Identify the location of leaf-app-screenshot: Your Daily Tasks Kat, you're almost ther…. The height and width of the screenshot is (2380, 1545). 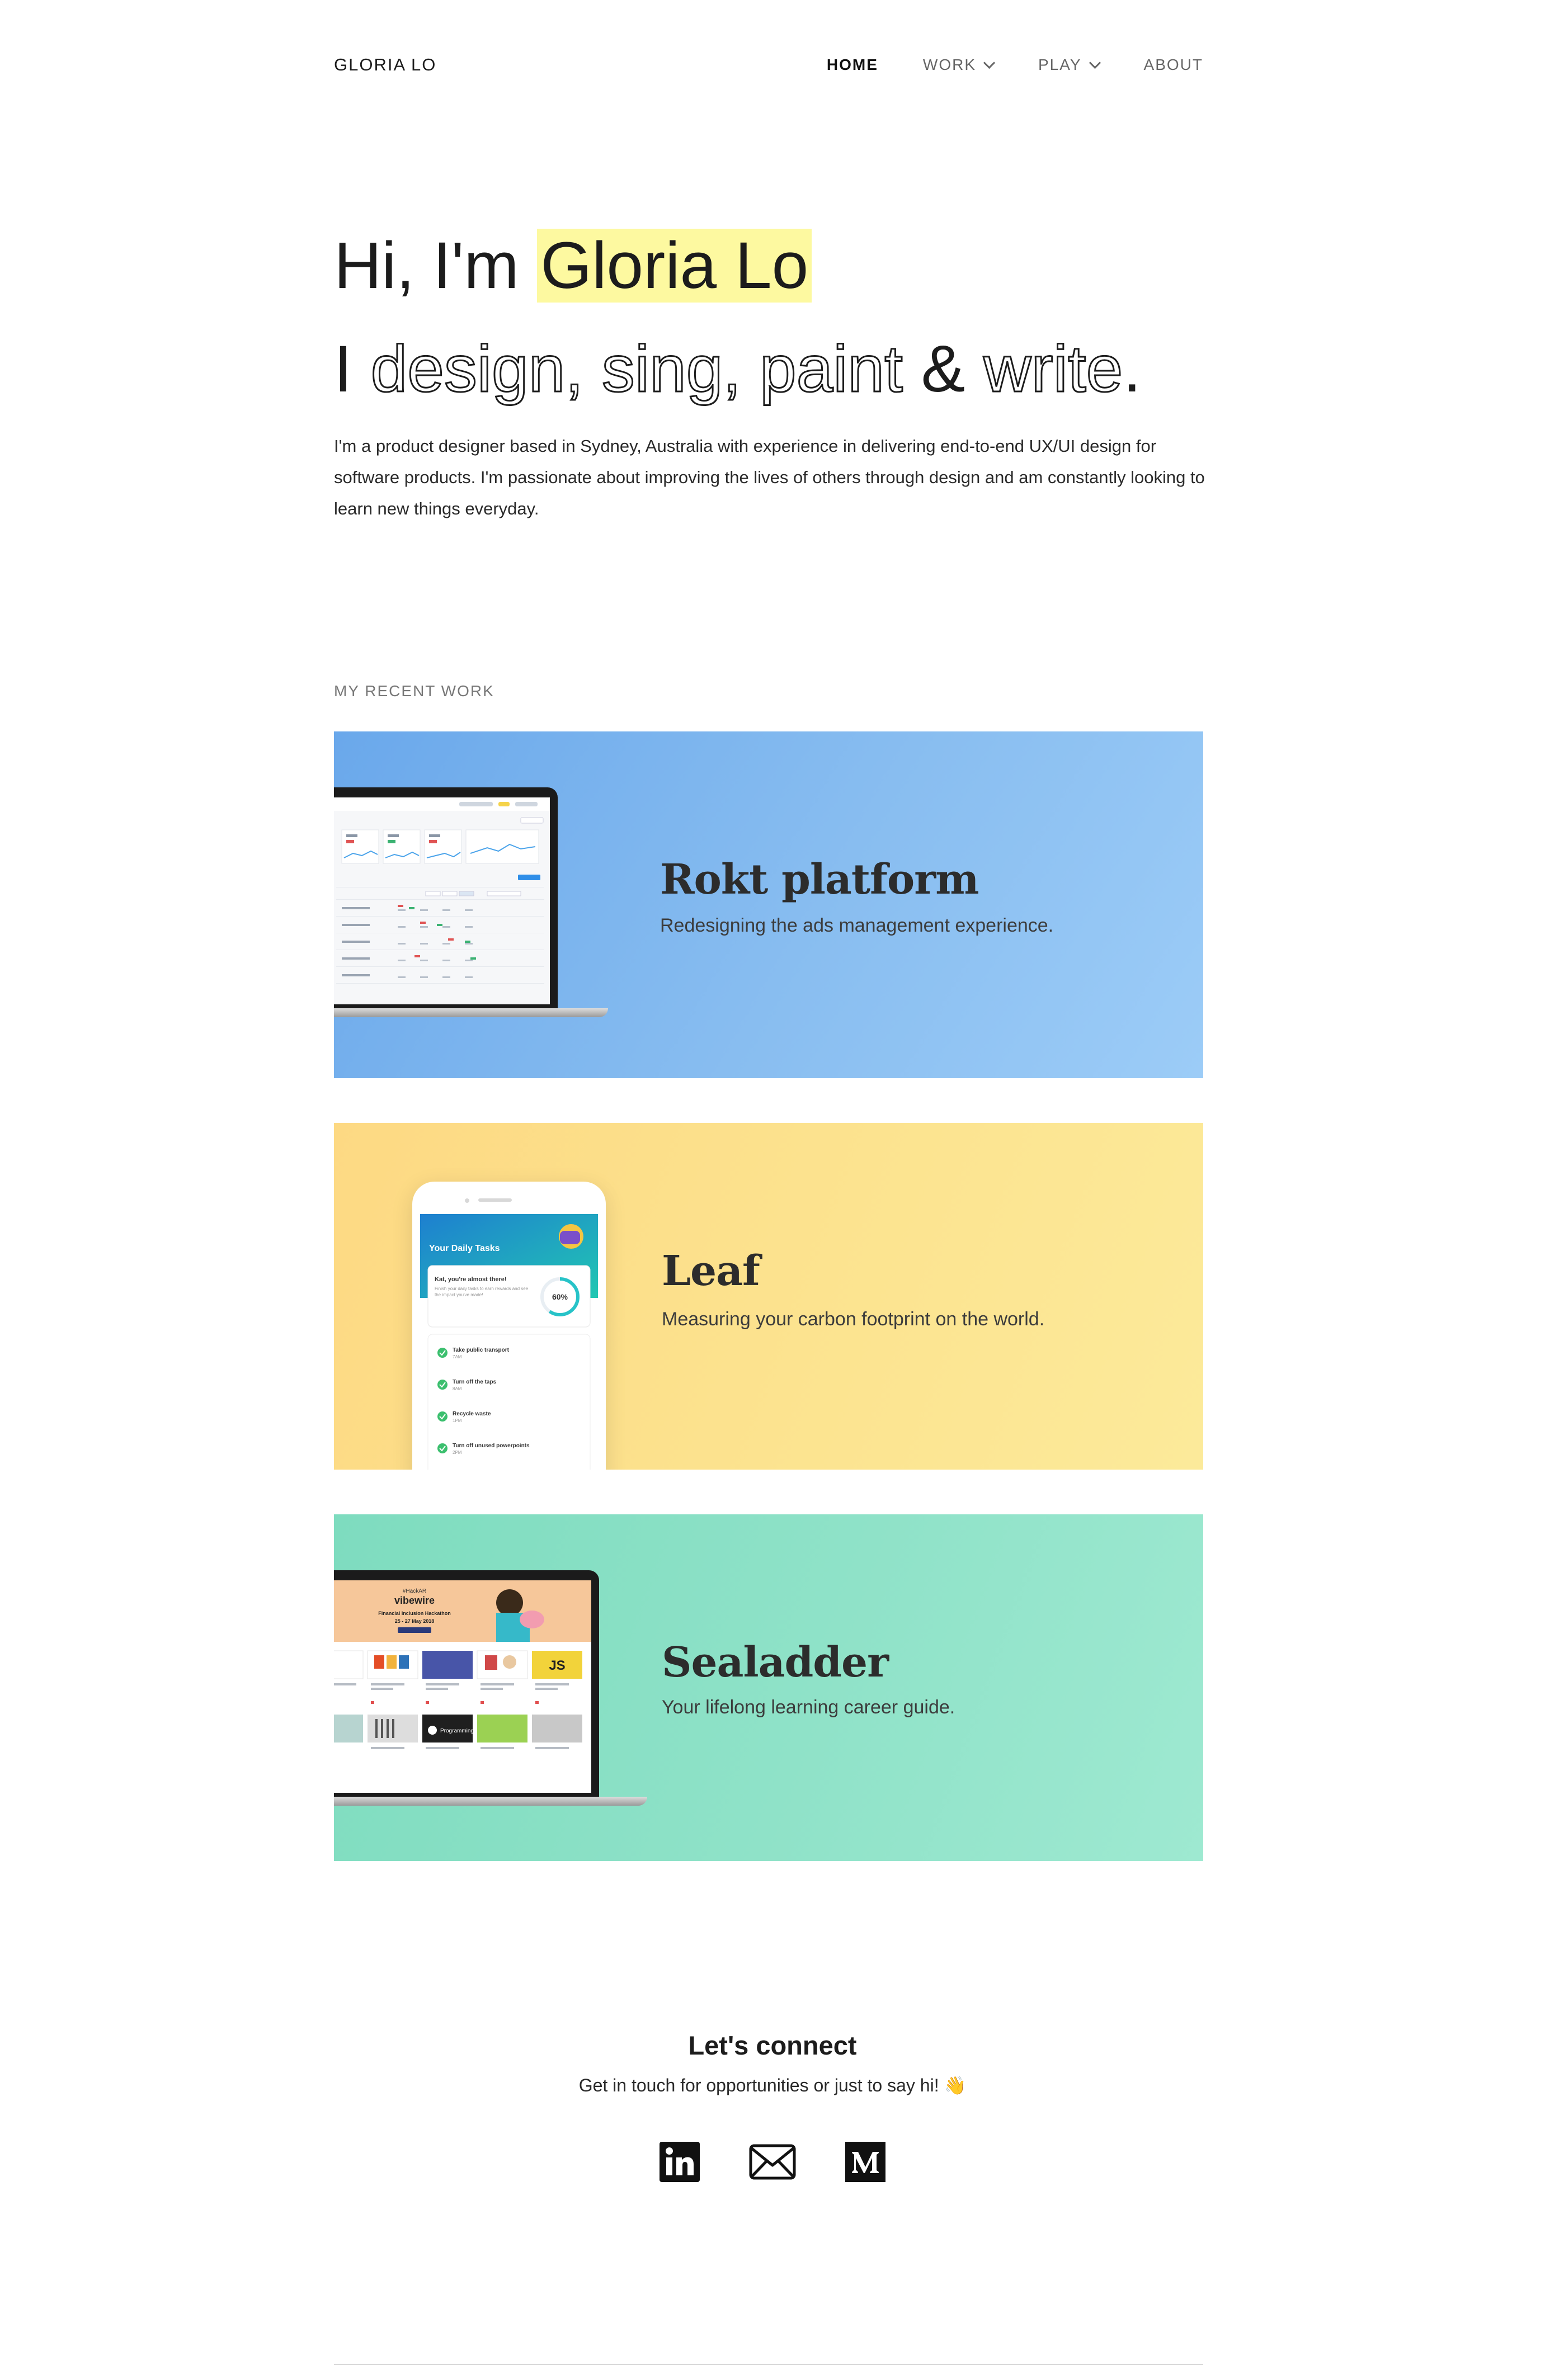
(509, 1342).